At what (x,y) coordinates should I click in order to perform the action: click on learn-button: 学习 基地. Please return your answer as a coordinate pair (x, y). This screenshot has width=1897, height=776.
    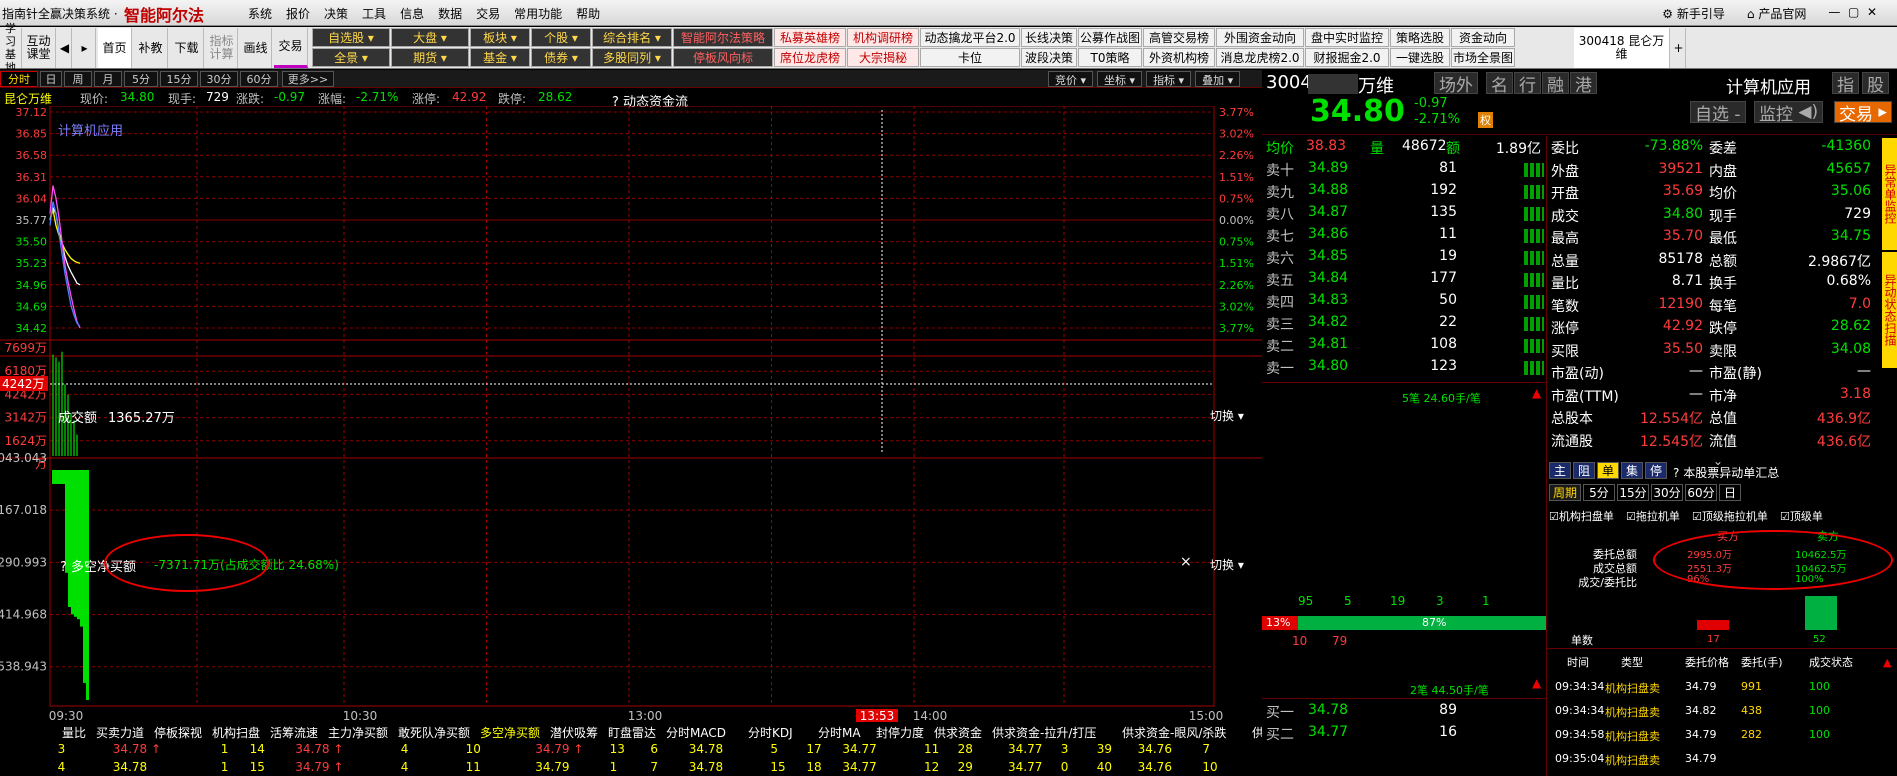
    Looking at the image, I should click on (11, 48).